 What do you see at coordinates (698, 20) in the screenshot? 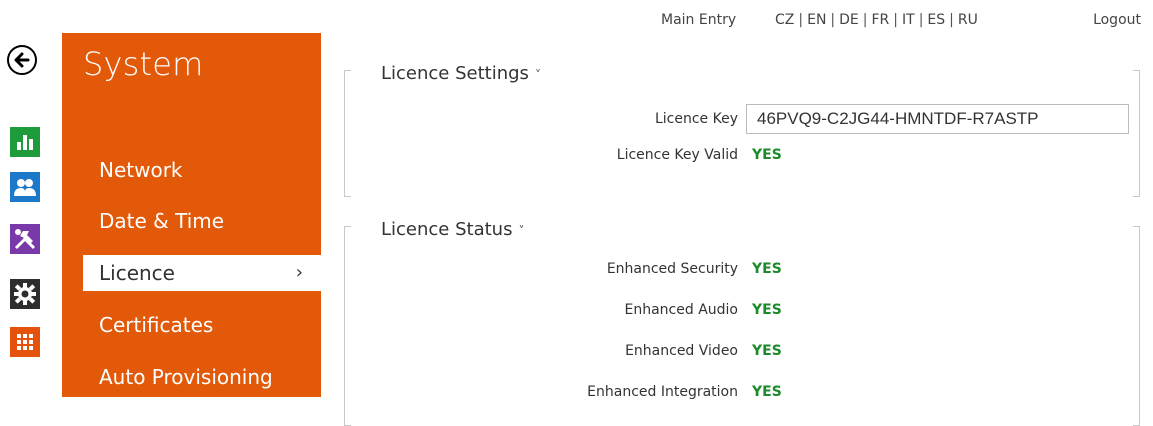
I see `main-entry-link: Main Entry` at bounding box center [698, 20].